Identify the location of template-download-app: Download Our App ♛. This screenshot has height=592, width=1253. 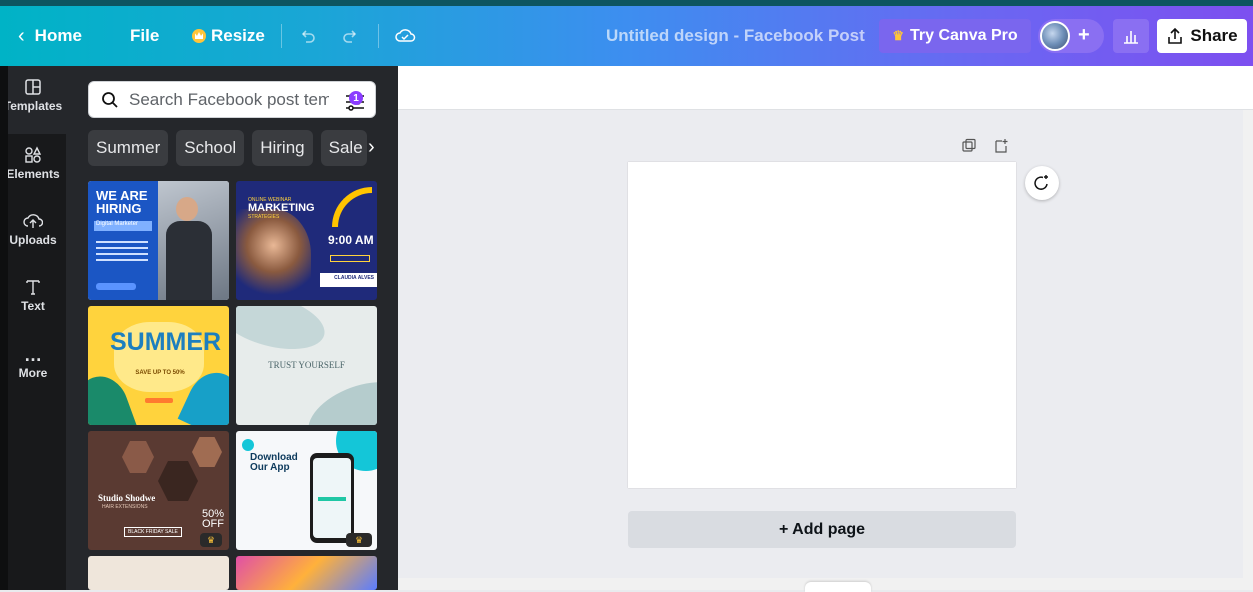
(306, 490).